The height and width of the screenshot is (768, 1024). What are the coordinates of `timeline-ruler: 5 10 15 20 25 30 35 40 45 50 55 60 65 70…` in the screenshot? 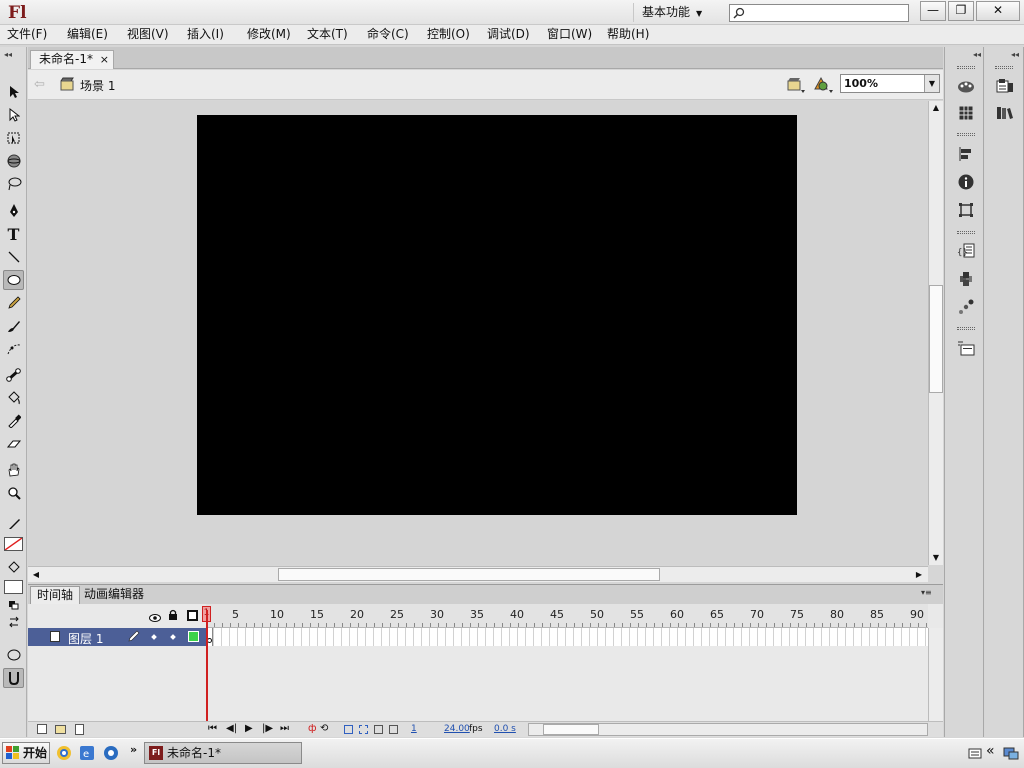 It's located at (567, 616).